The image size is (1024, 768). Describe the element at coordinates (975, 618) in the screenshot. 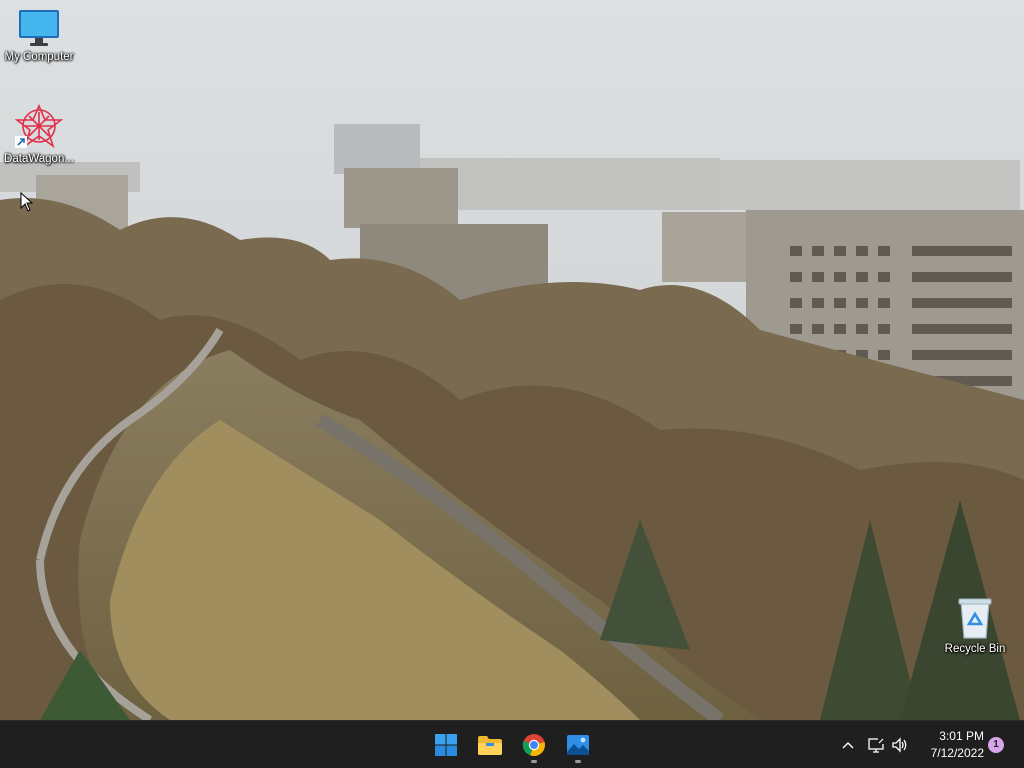

I see `recycle-bin-icon` at that location.